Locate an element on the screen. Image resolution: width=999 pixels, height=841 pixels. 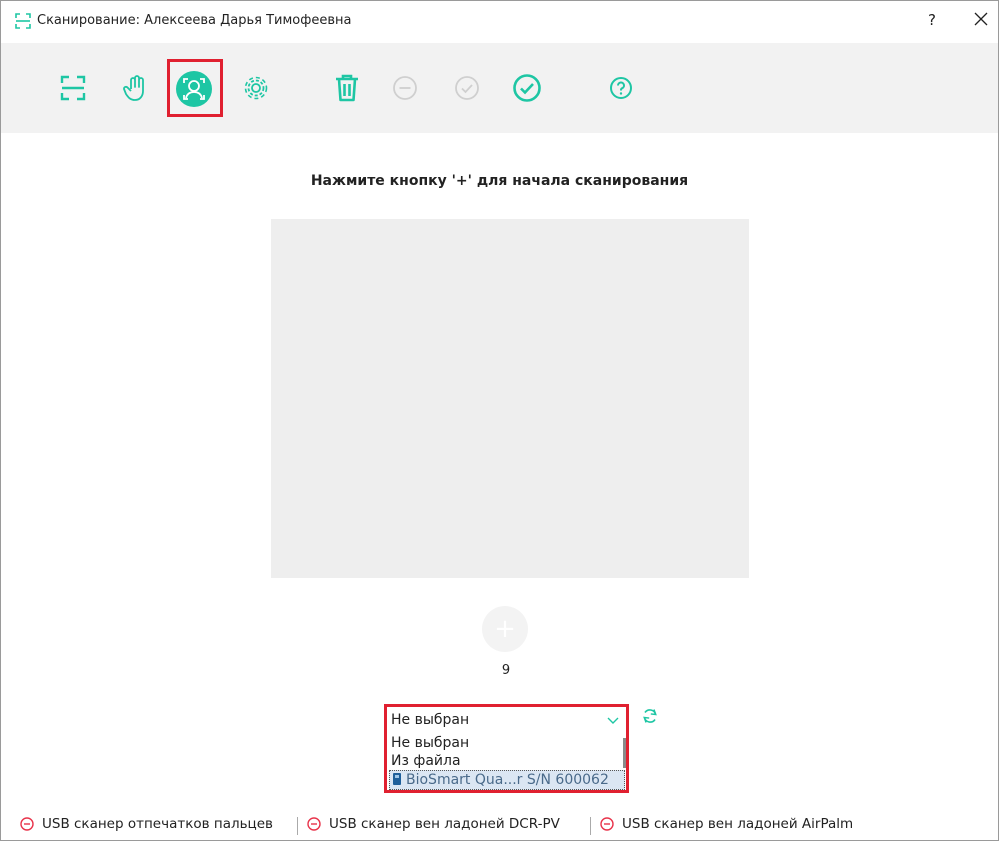
palm-scan-button is located at coordinates (136, 88).